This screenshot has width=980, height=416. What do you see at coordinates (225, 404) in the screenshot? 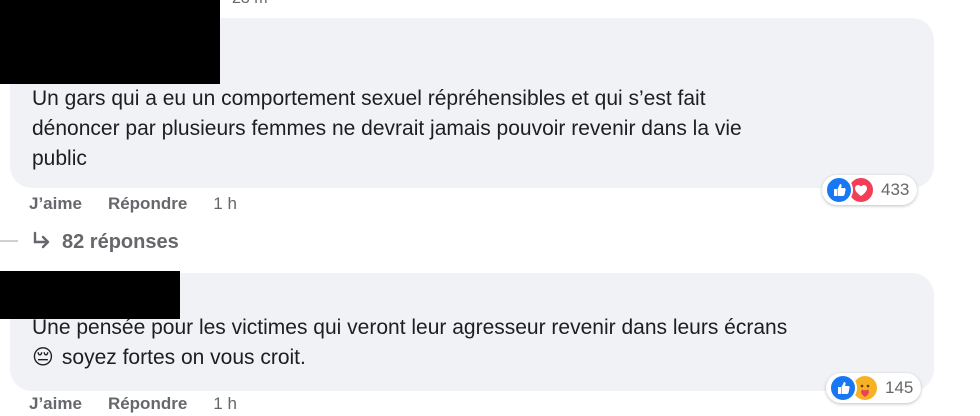
I see `comment-time-2: 1 h` at bounding box center [225, 404].